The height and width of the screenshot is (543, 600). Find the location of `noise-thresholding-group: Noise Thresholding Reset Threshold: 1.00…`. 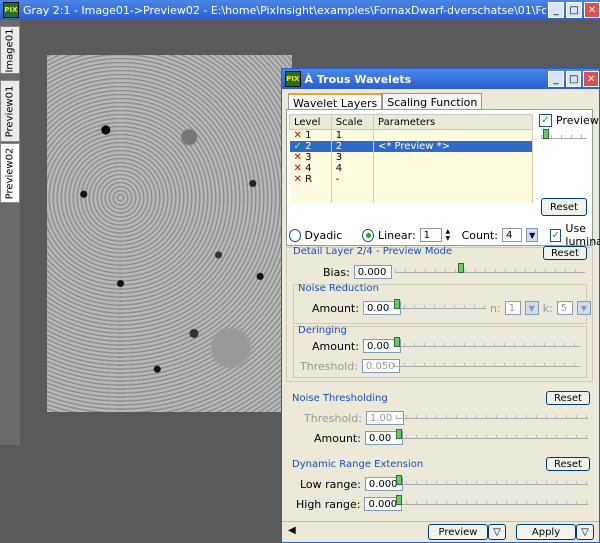

noise-thresholding-group: Noise Thresholding Reset Threshold: 1.00… is located at coordinates (438, 421).